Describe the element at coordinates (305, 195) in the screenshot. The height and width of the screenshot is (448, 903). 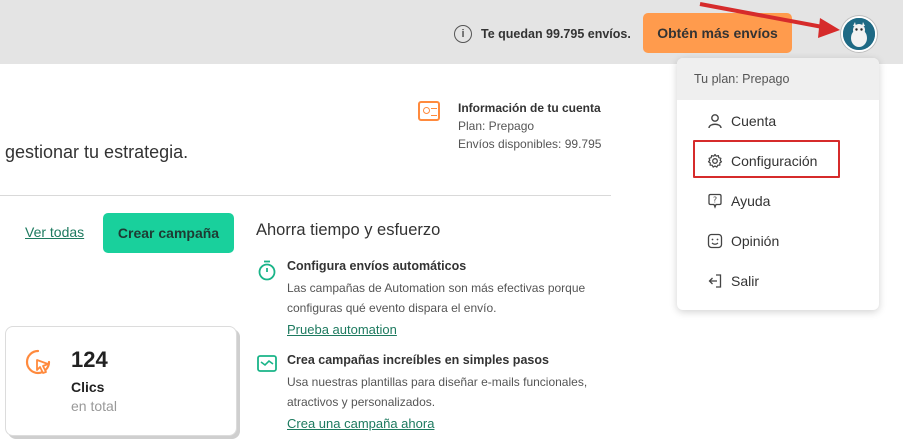
I see `divider` at that location.